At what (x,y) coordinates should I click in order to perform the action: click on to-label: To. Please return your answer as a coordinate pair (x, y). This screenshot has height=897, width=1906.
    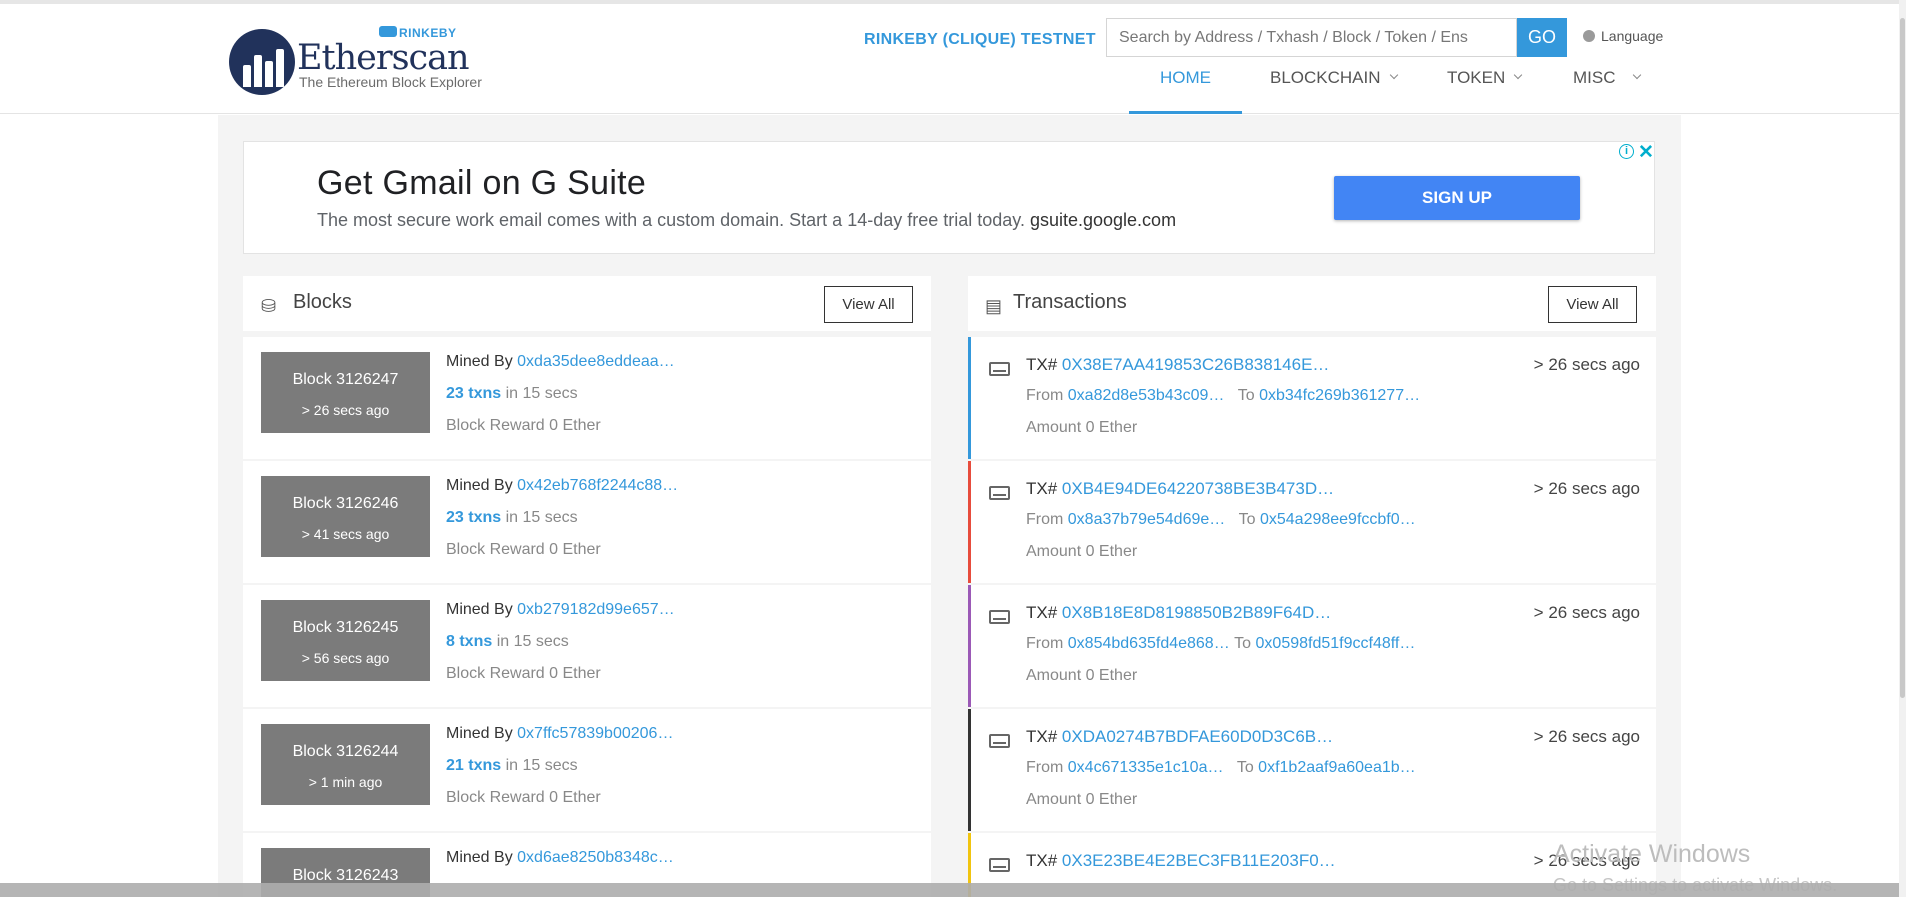
    Looking at the image, I should click on (1243, 643).